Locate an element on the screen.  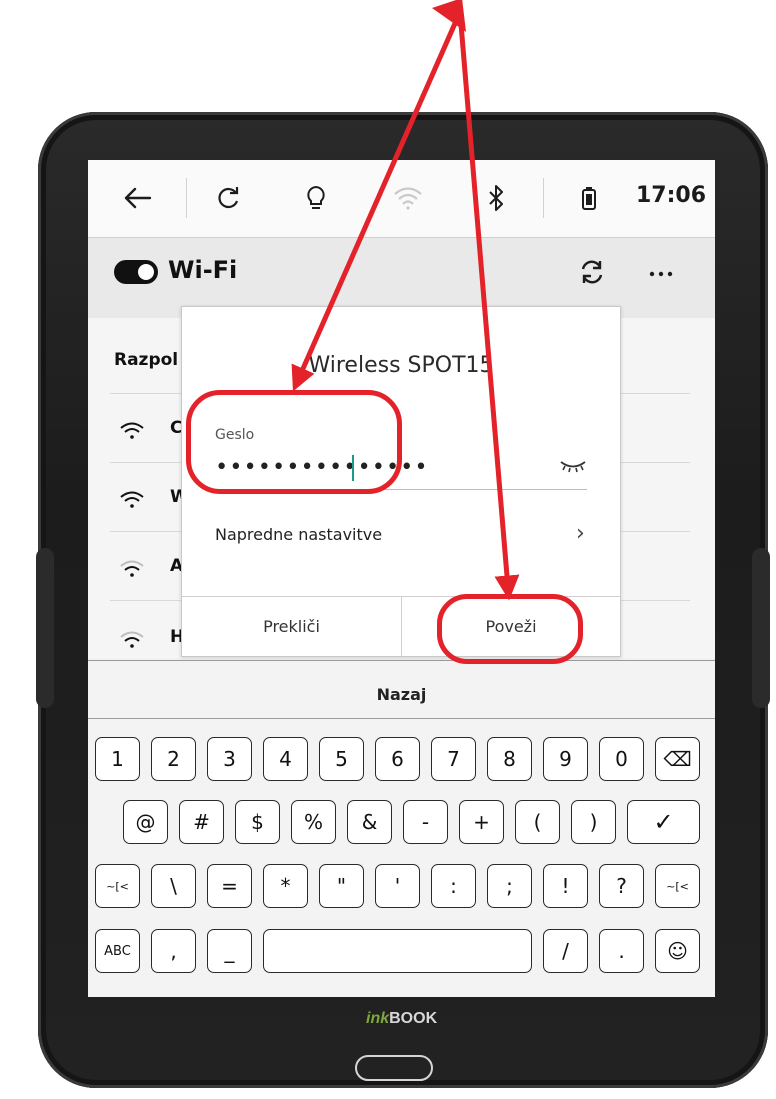
key-percent: % is located at coordinates (313, 822).